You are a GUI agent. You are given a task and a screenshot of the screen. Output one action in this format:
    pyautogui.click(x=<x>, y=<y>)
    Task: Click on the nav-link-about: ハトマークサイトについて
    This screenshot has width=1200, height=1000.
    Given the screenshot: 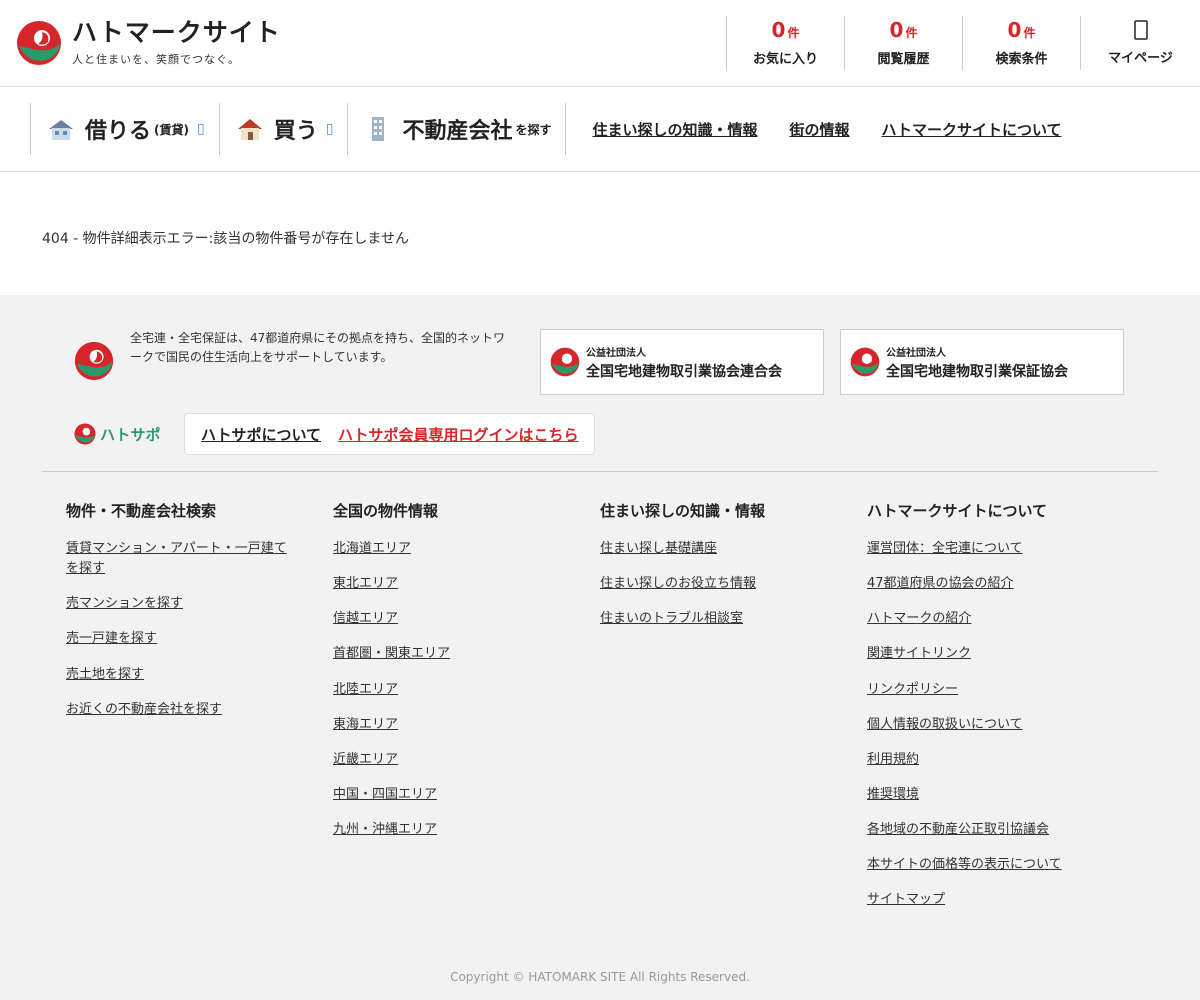 What is the action you would take?
    pyautogui.click(x=972, y=129)
    